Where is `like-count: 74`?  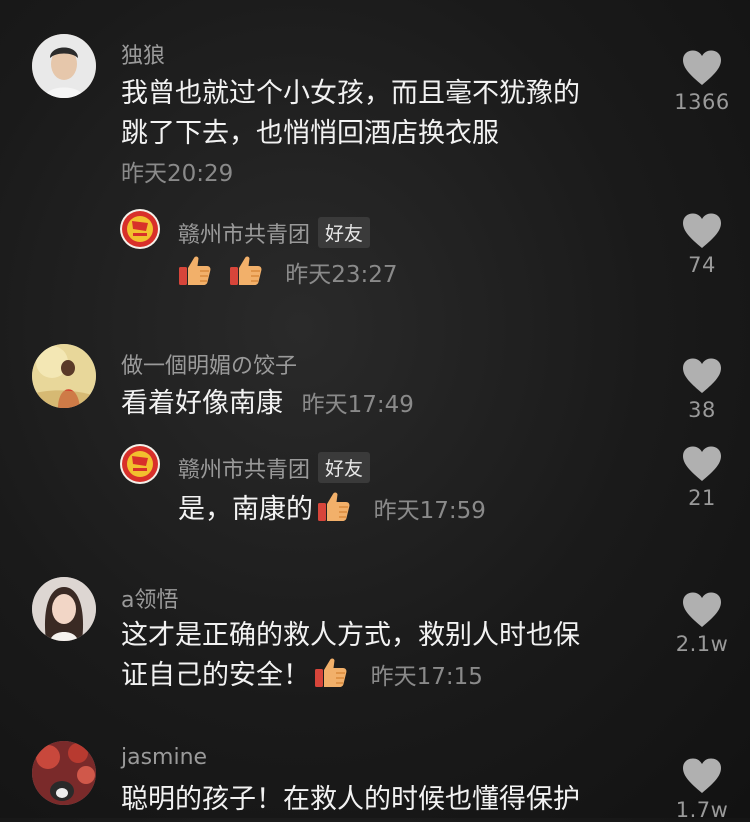
like-count: 74 is located at coordinates (702, 265).